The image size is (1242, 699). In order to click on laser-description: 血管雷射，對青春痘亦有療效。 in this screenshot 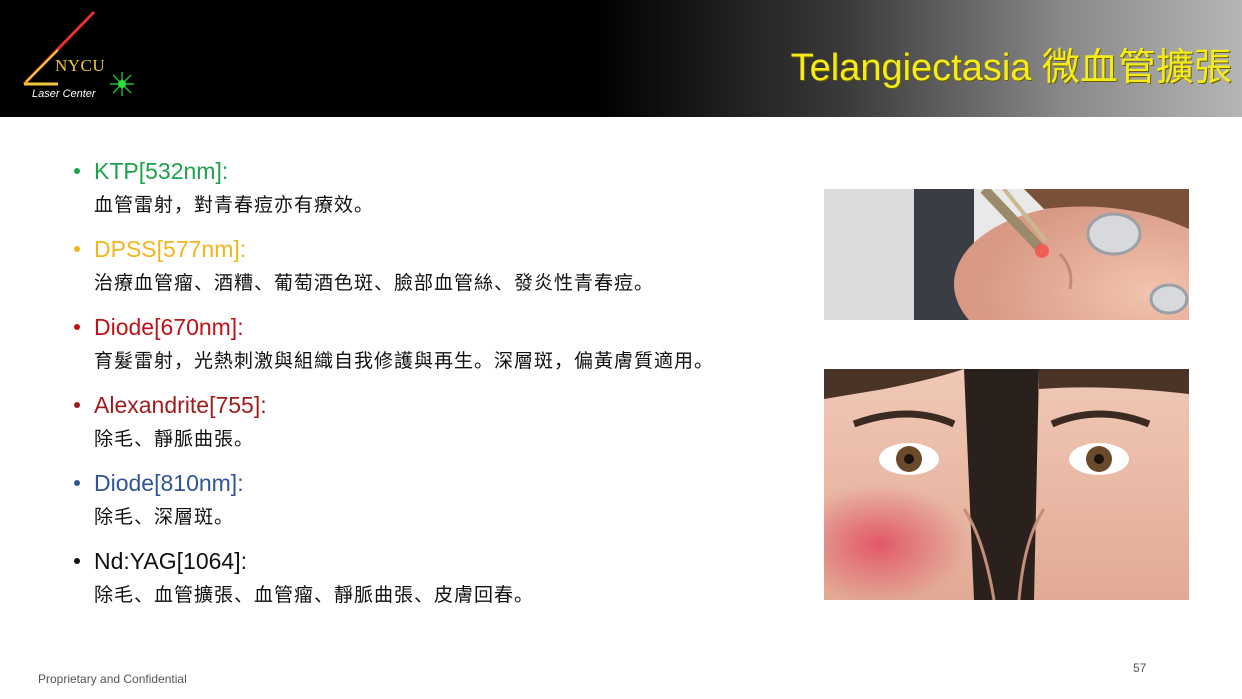, I will do `click(234, 205)`.